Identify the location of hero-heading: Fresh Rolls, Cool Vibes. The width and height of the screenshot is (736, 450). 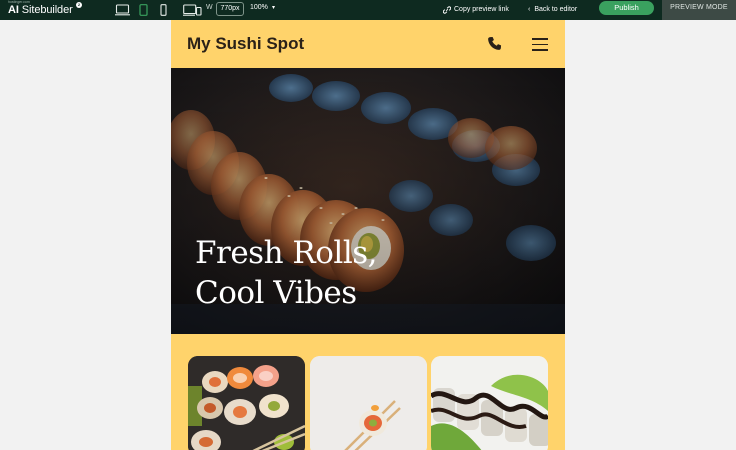
(286, 273).